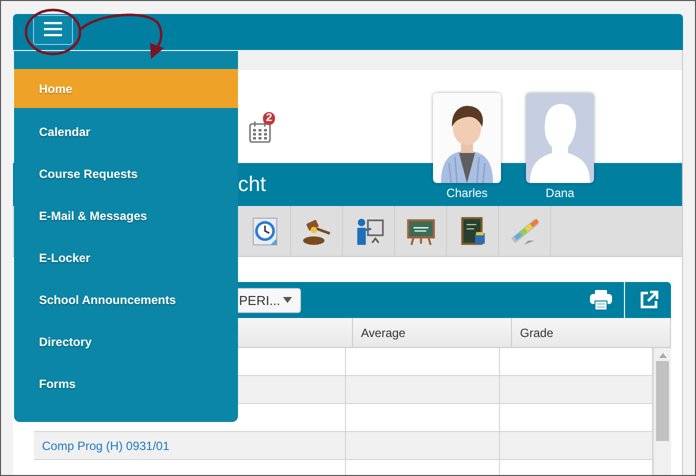 The width and height of the screenshot is (696, 476). I want to click on print-icon, so click(601, 300).